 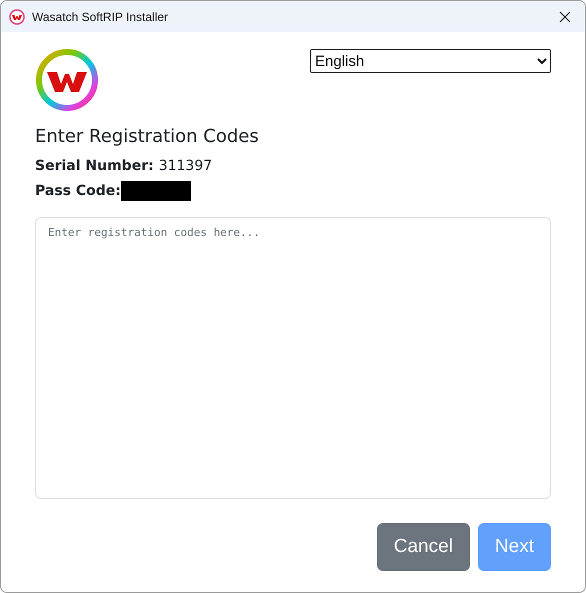 I want to click on logo-icon, so click(x=67, y=80).